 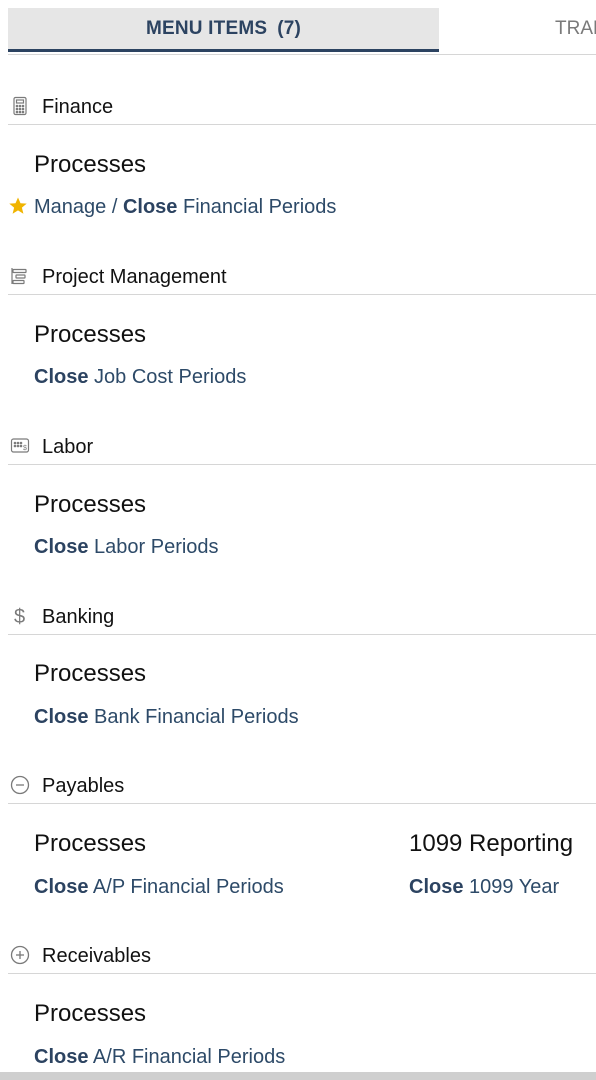 I want to click on link-close-ap-financial-periods: Close A/P Financial Periods, so click(x=159, y=887).